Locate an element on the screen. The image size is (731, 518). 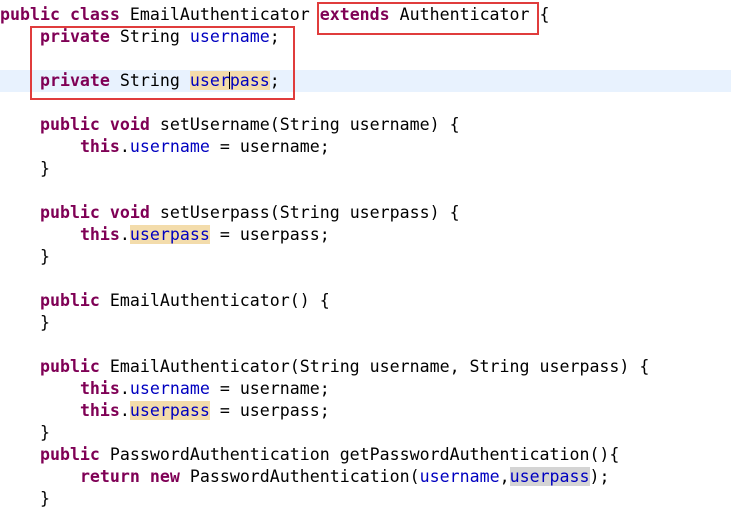
code-text: setUsername(String username) { is located at coordinates (304, 124).